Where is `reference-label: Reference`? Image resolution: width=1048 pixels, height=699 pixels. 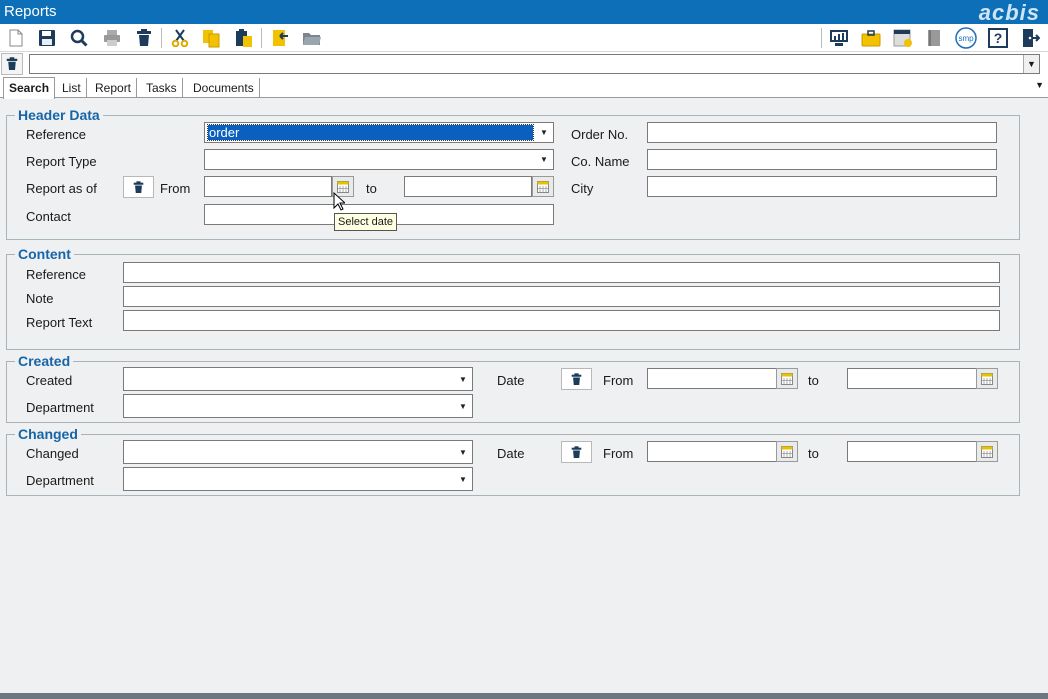
reference-label: Reference is located at coordinates (56, 134).